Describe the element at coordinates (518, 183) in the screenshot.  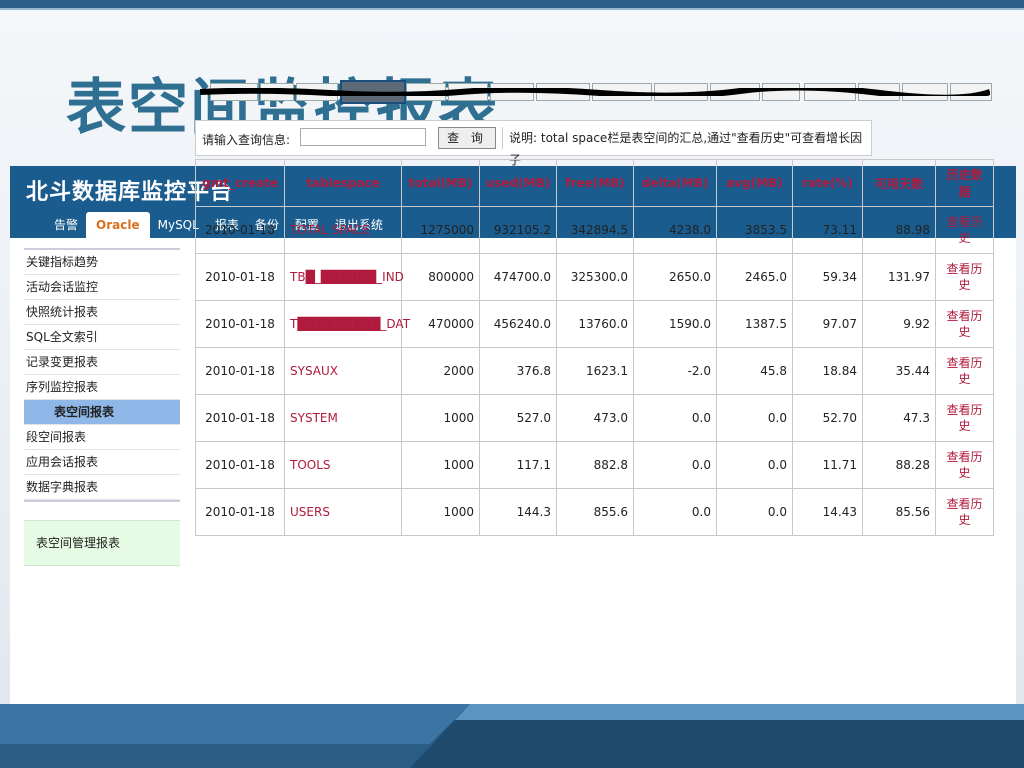
I see `column-header-3: used(MB)` at that location.